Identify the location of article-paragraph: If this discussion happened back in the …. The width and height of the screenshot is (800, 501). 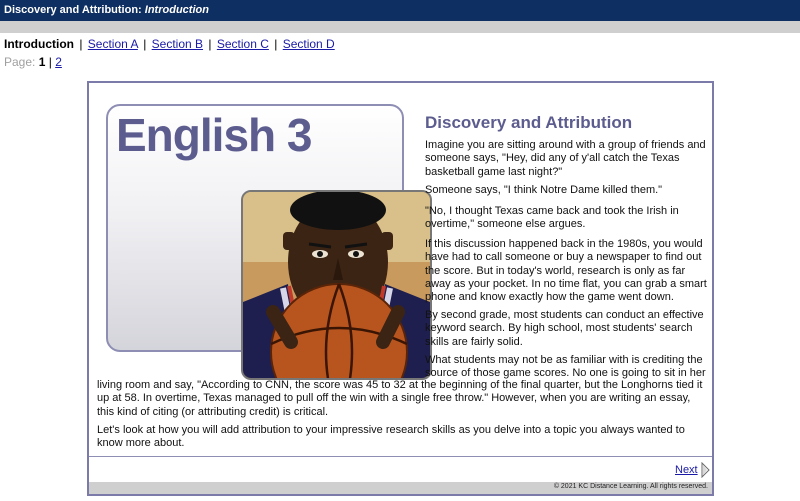
(566, 271).